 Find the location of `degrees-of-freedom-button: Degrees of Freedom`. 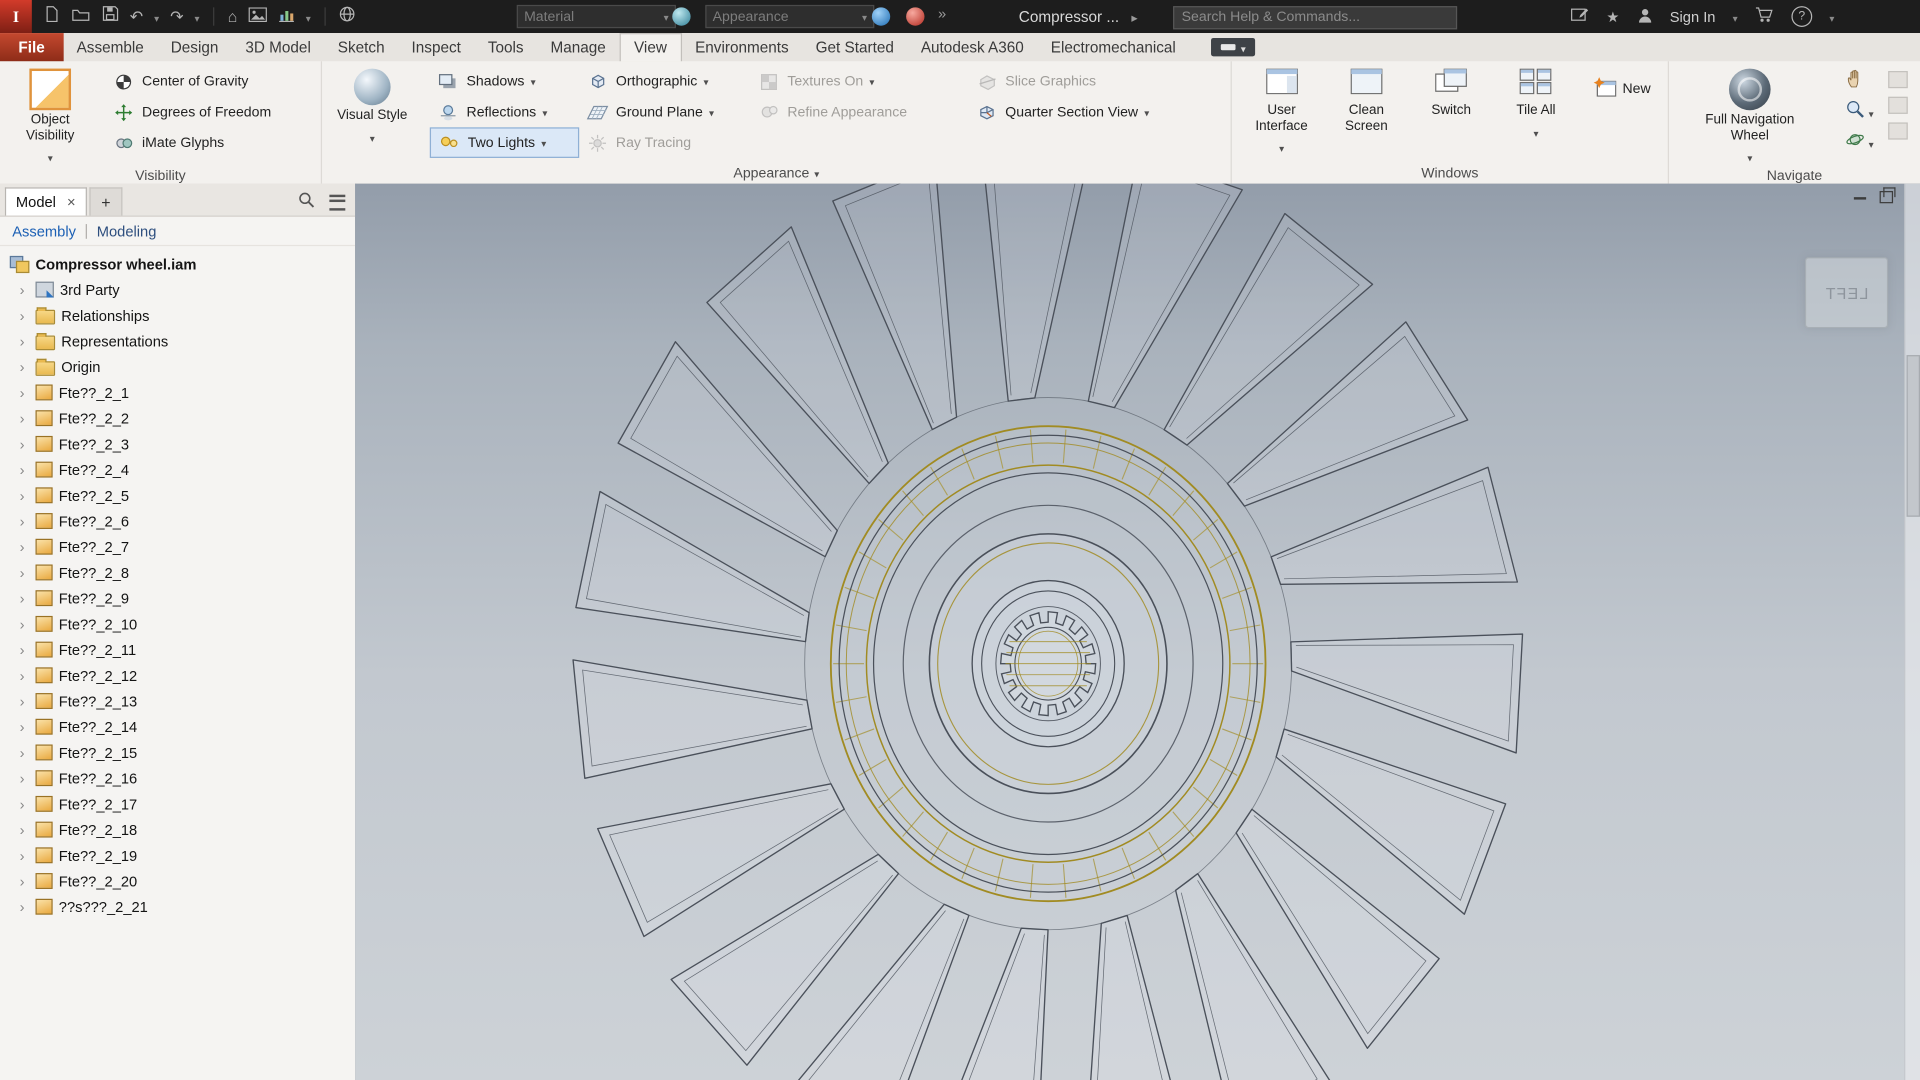

degrees-of-freedom-button: Degrees of Freedom is located at coordinates (206, 112).